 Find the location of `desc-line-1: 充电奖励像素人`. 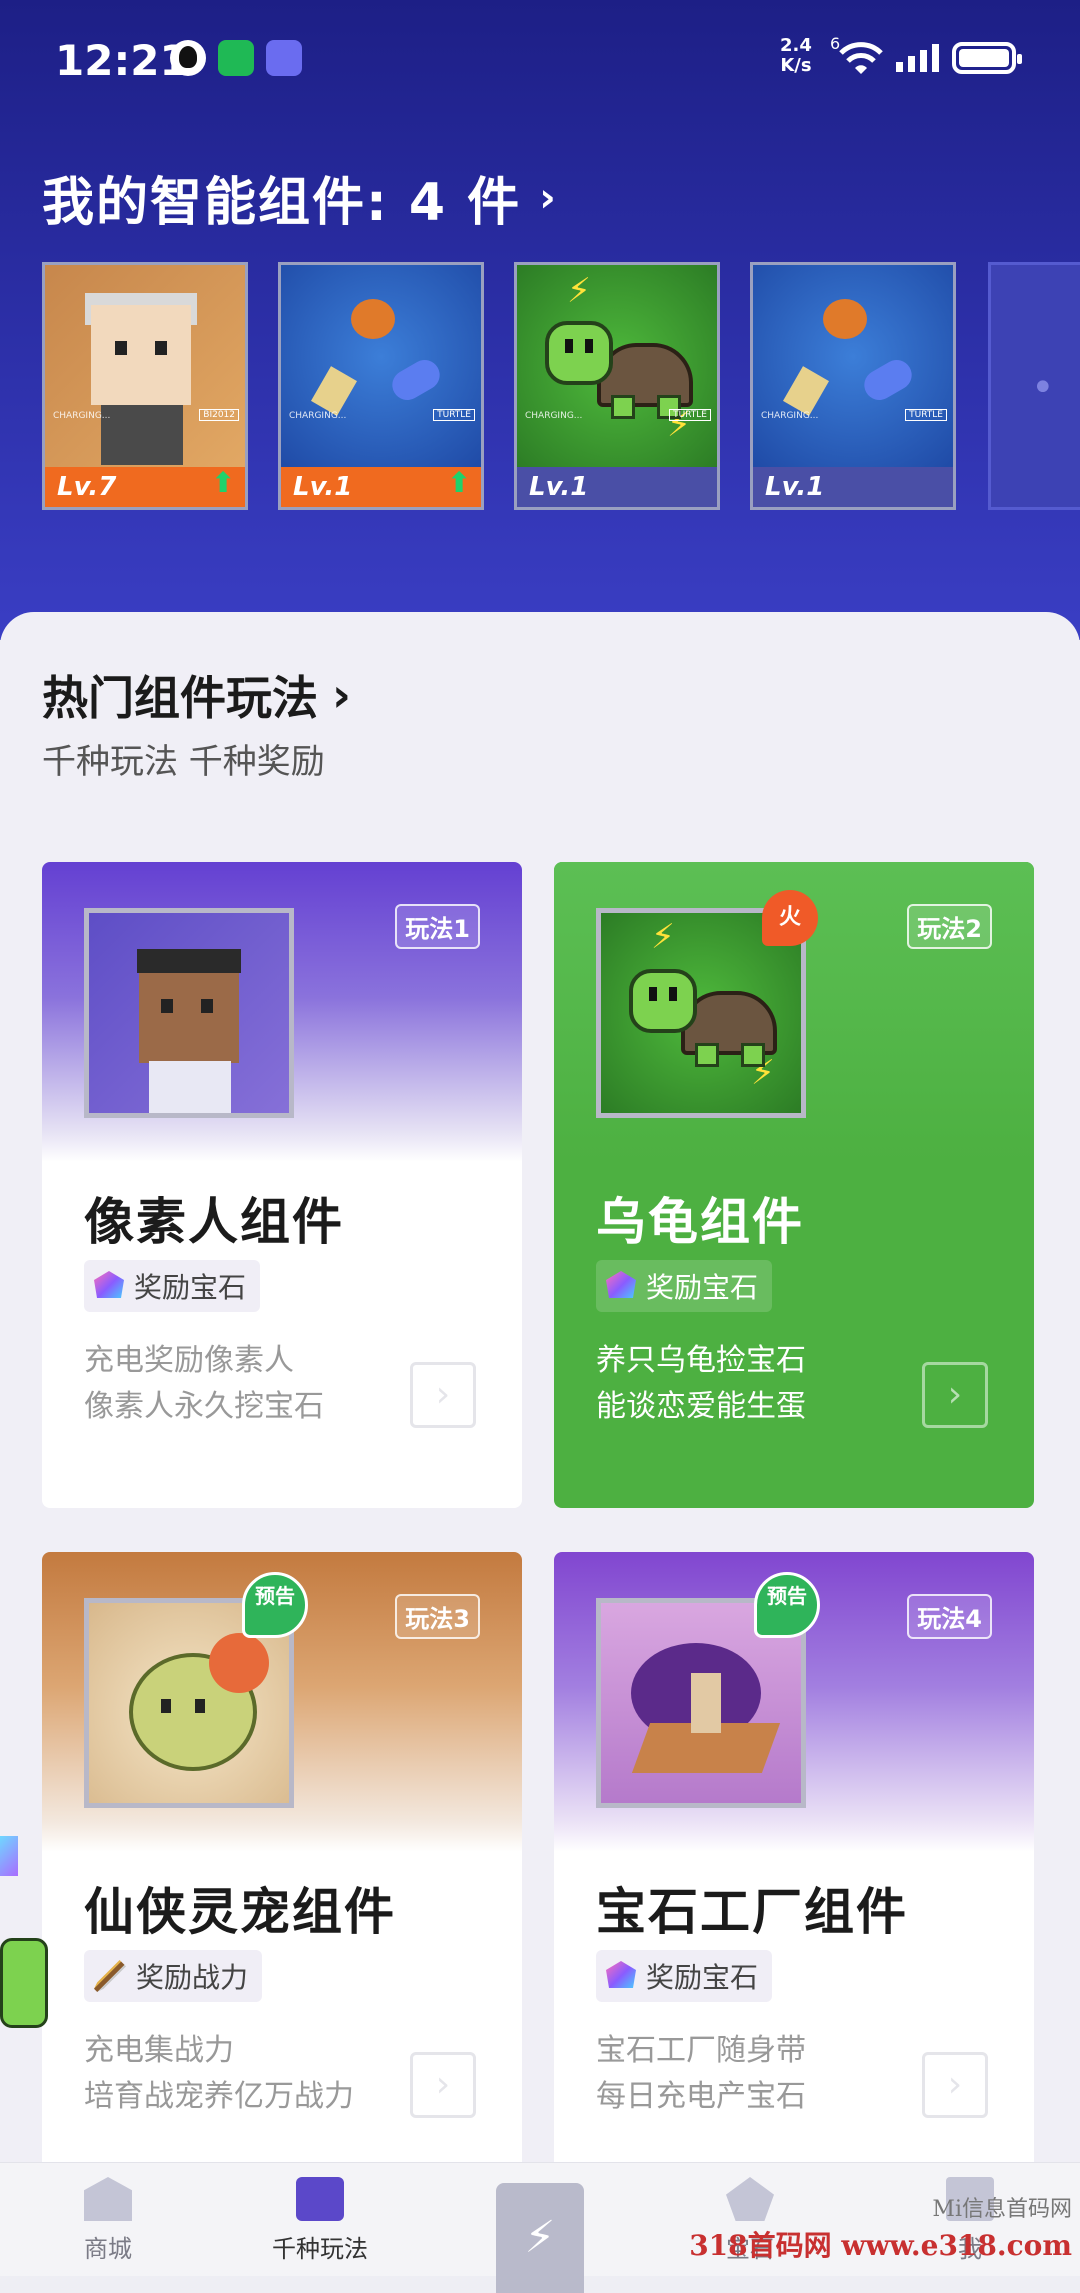

desc-line-1: 充电奖励像素人 is located at coordinates (189, 1360).